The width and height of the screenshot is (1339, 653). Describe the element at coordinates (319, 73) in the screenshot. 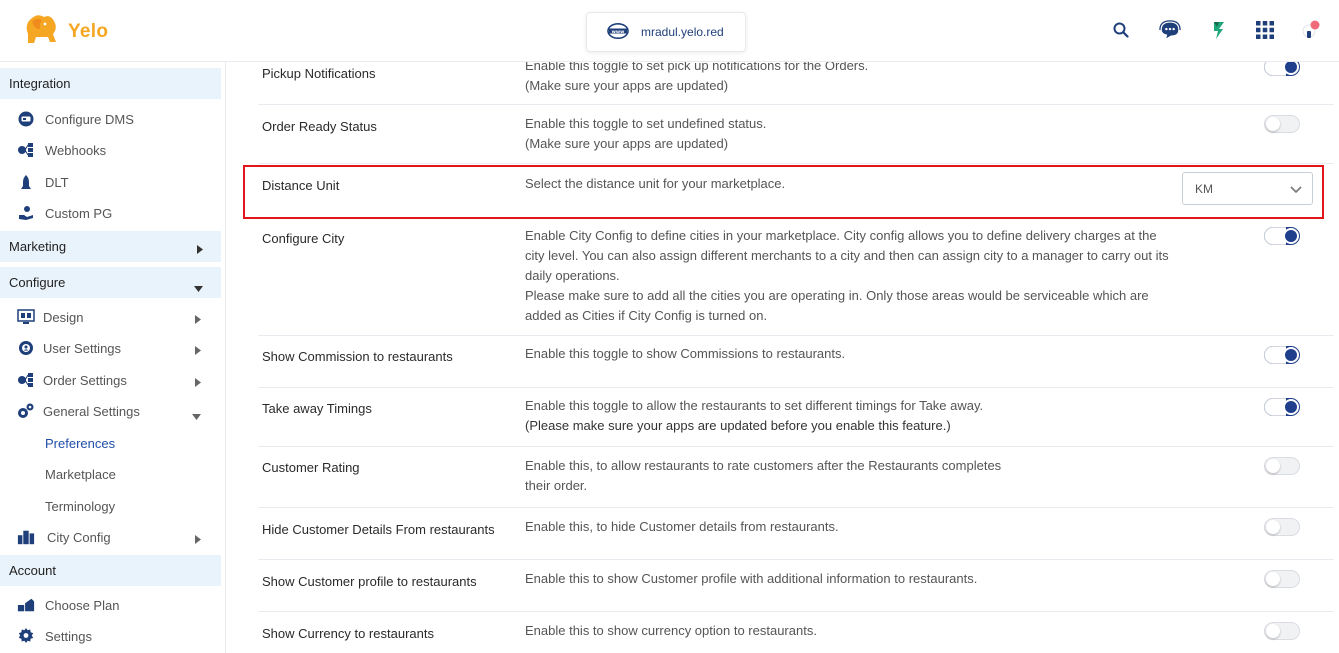

I see `setting-title: Pickup Notifications` at that location.